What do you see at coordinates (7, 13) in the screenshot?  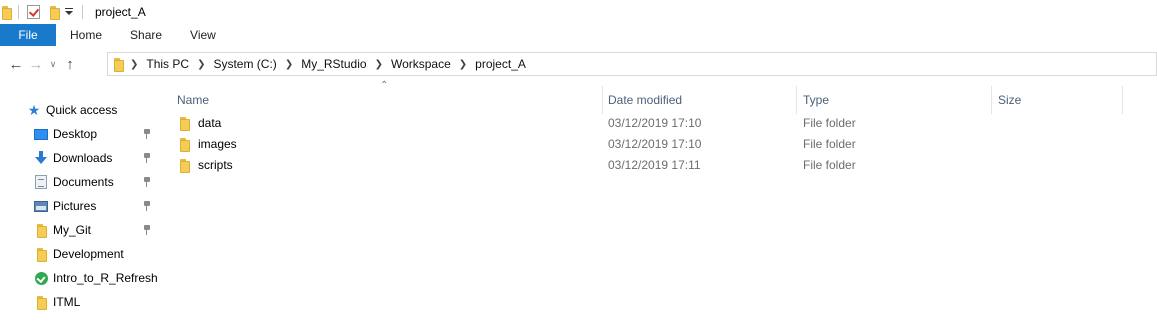 I see `window-folder-icon` at bounding box center [7, 13].